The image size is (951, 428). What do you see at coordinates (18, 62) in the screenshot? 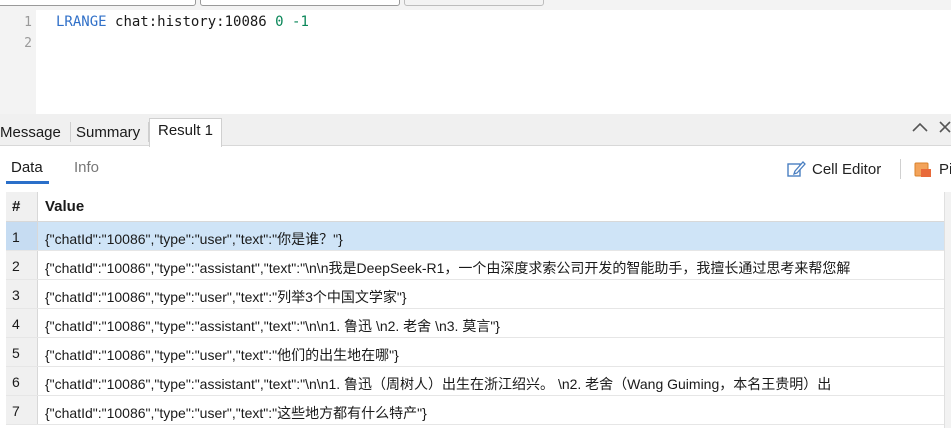
I see `line-number-gutter: 1 2` at bounding box center [18, 62].